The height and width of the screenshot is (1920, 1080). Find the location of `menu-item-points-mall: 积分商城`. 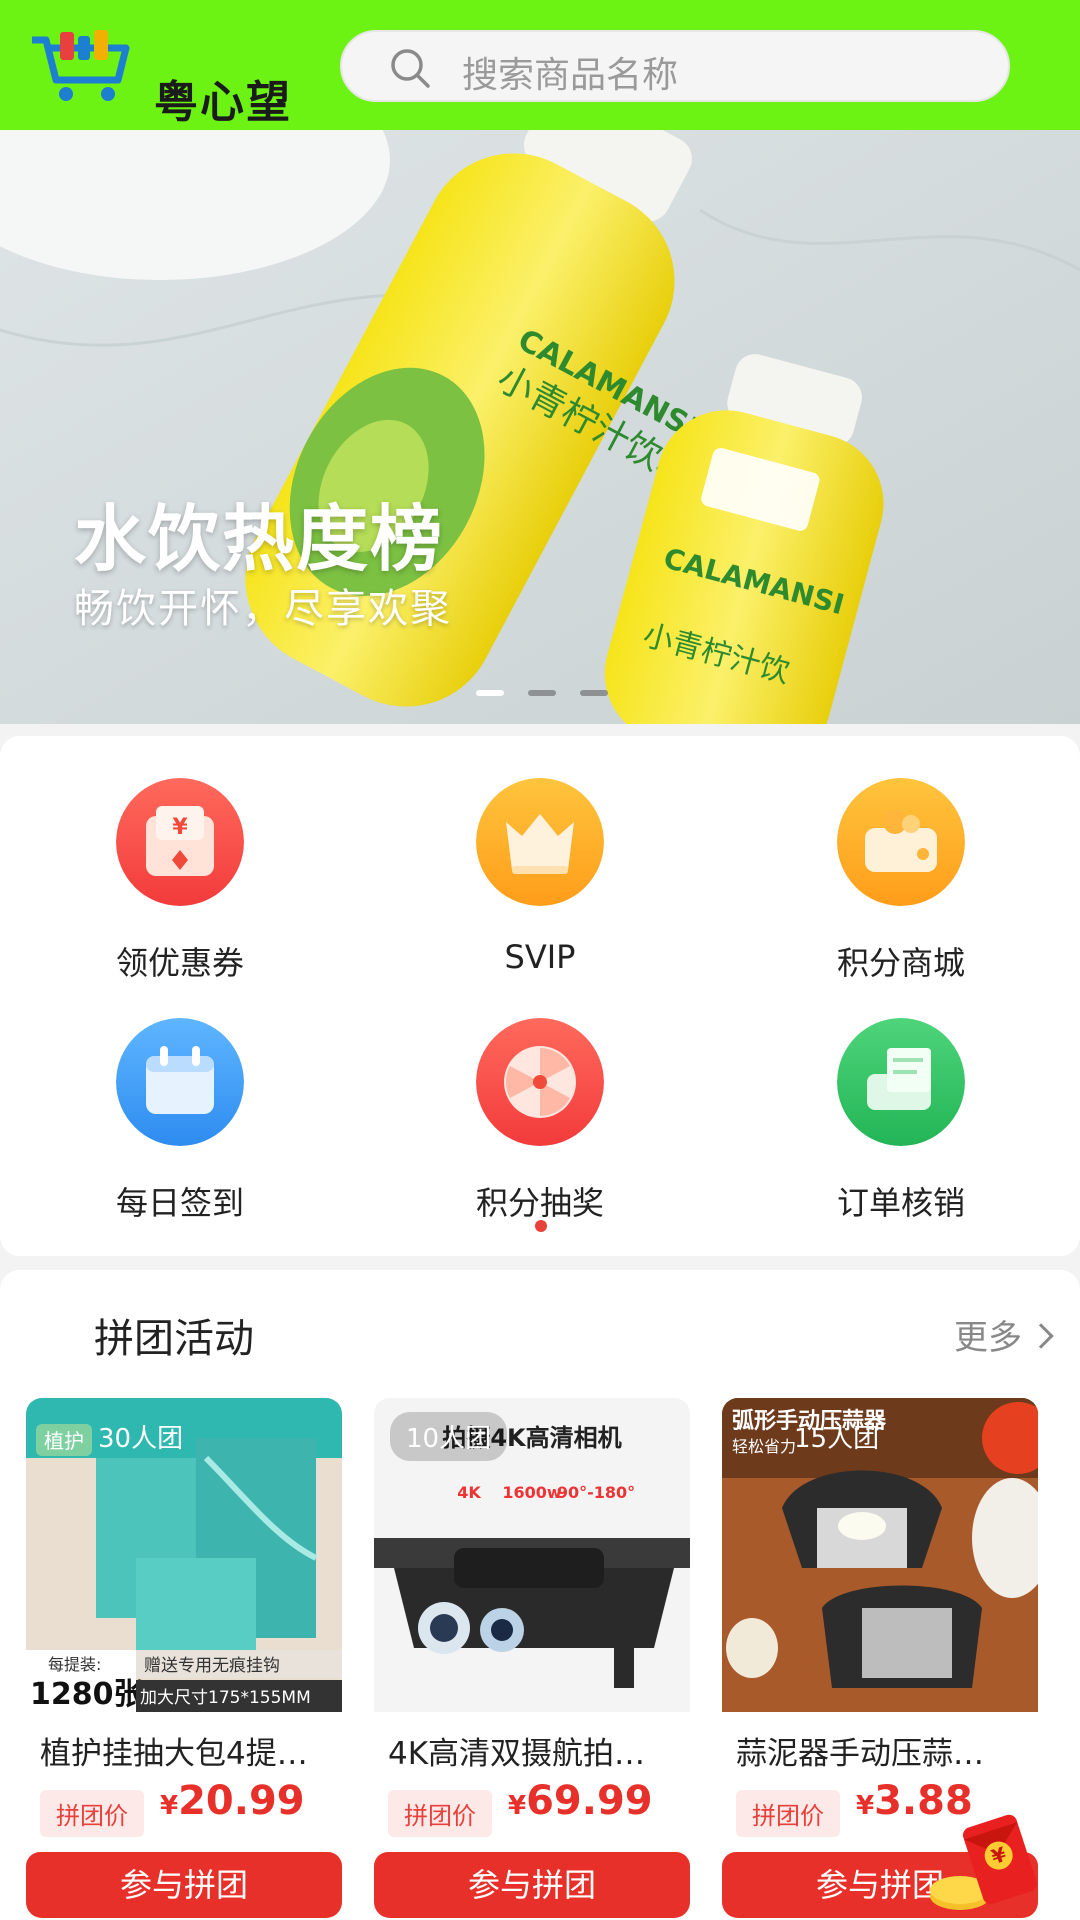

menu-item-points-mall: 积分商城 is located at coordinates (901, 893).